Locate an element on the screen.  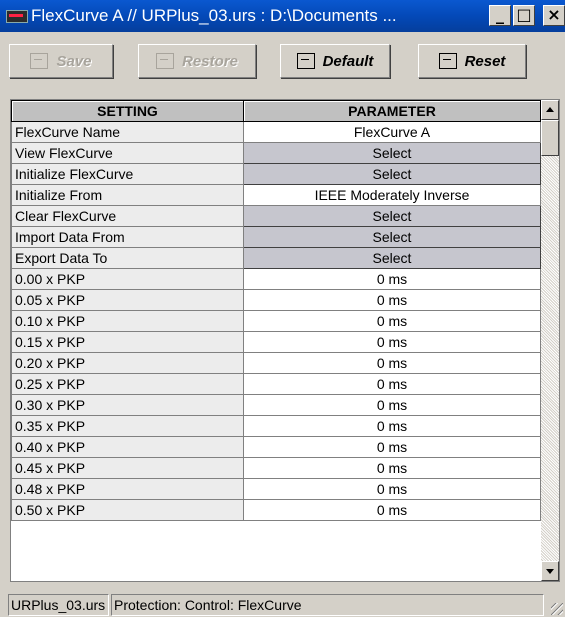
setting-cell: Clear FlexCurve is located at coordinates (127, 216).